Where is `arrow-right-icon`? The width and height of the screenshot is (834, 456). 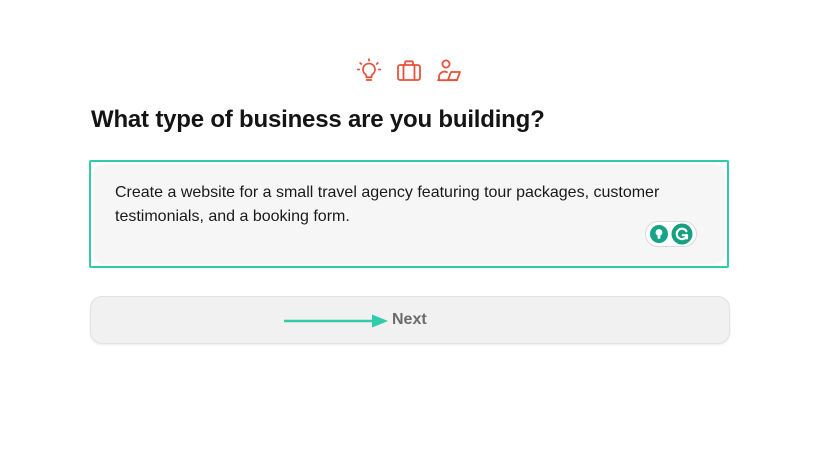 arrow-right-icon is located at coordinates (336, 321).